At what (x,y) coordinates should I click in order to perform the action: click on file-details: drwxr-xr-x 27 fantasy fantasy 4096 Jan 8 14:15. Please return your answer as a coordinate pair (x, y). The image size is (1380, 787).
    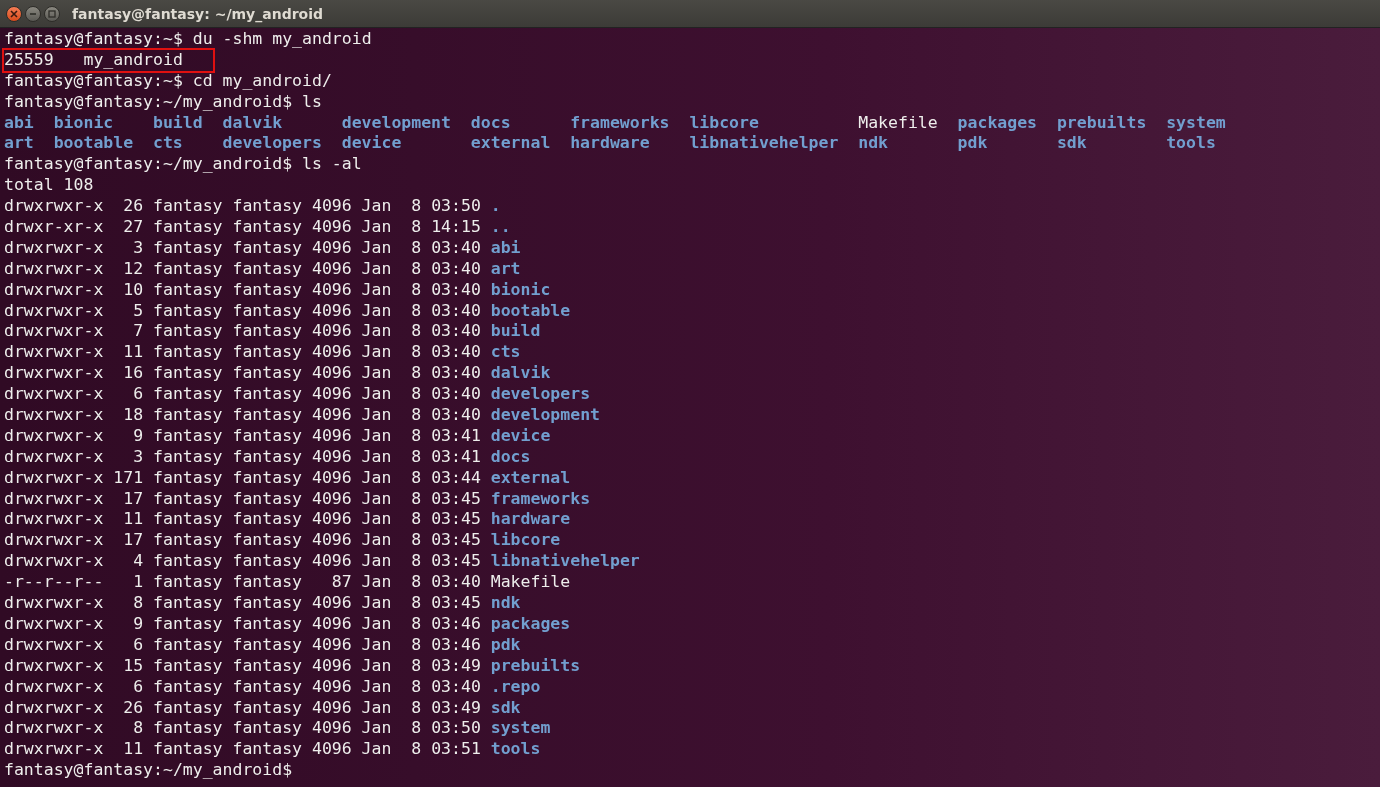
    Looking at the image, I should click on (242, 227).